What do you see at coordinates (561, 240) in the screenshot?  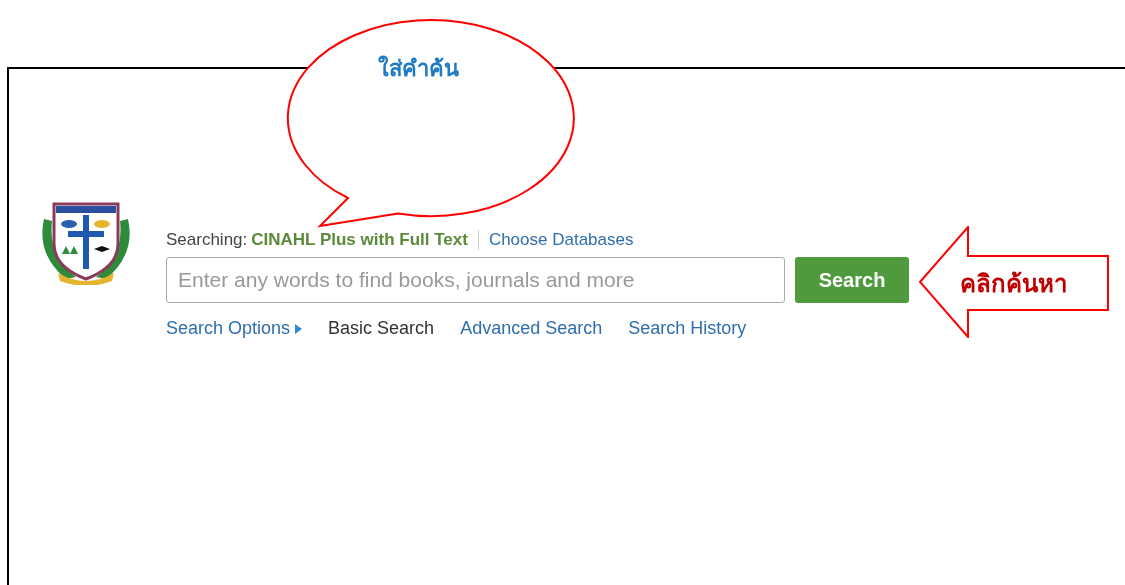 I see `choose-databases-link: Choose Databases` at bounding box center [561, 240].